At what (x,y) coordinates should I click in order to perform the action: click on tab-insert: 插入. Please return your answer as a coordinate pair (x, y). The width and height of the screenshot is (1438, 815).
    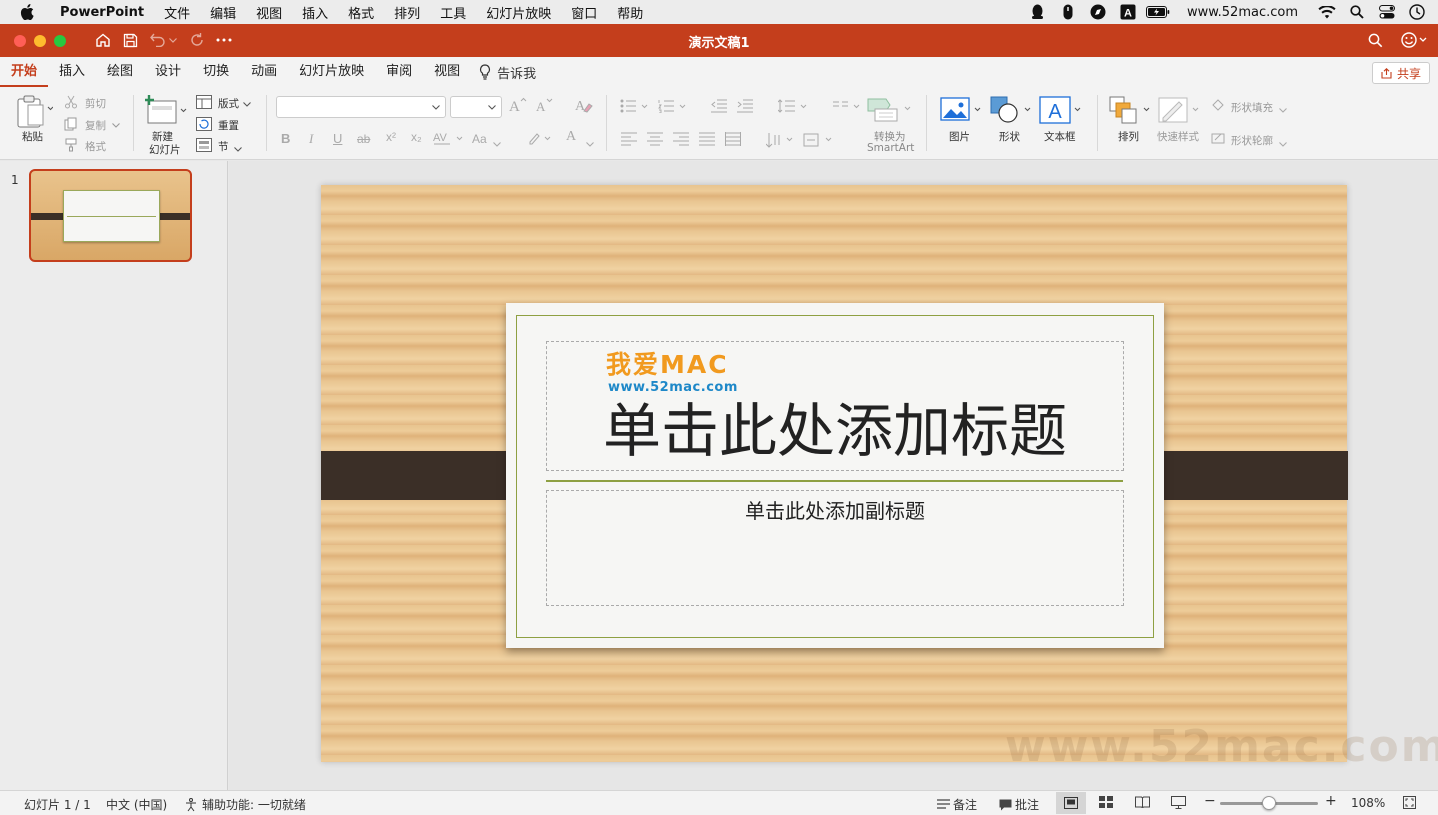
    Looking at the image, I should click on (72, 72).